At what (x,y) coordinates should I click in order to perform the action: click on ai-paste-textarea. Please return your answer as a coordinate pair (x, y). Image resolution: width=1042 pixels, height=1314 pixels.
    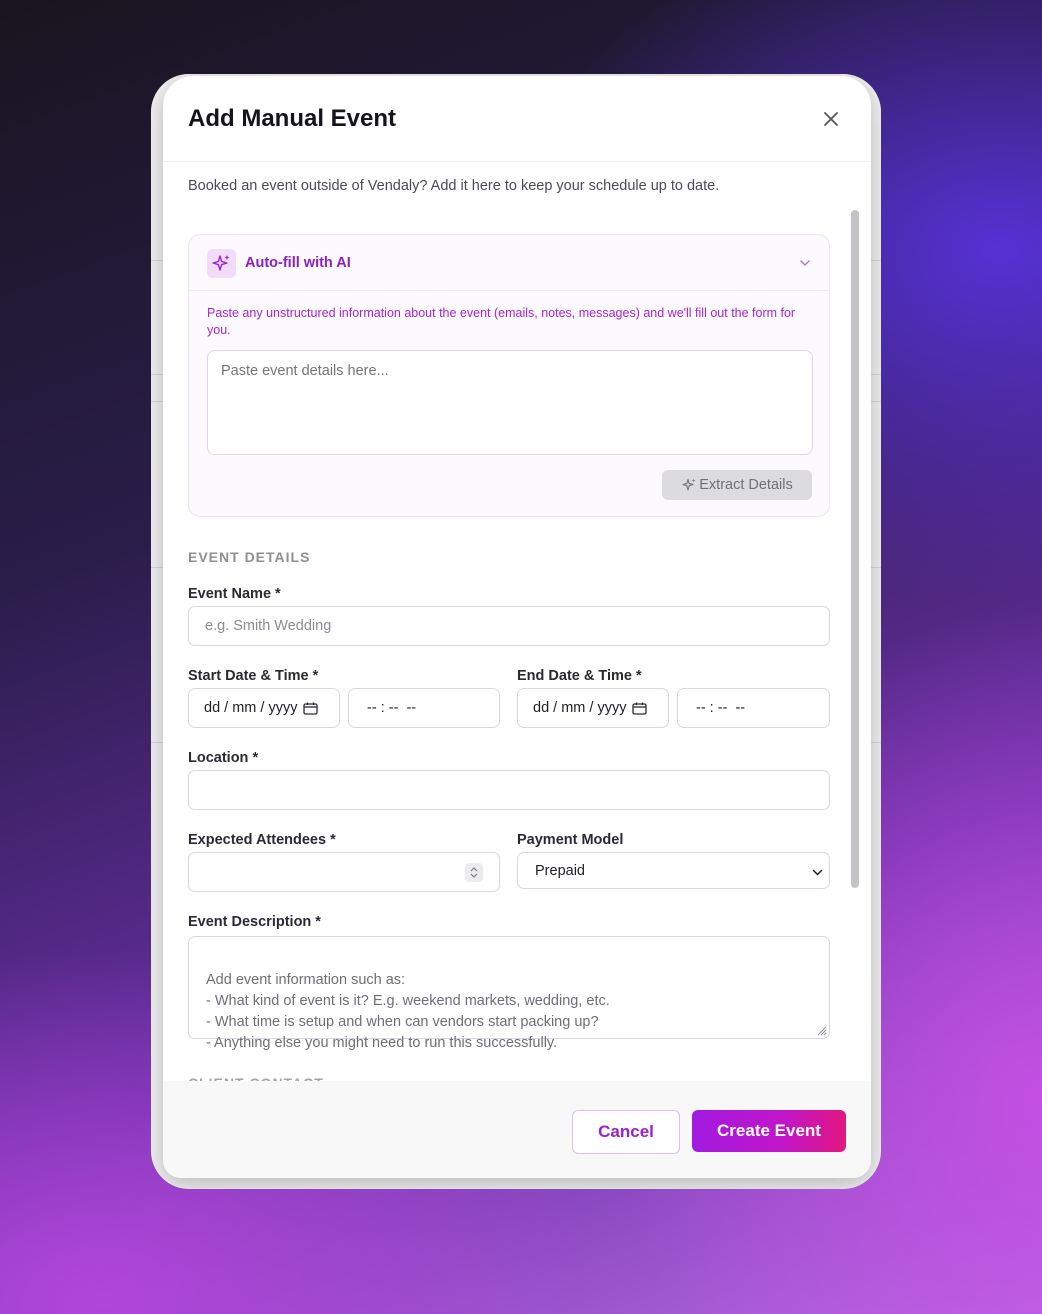
    Looking at the image, I should click on (510, 402).